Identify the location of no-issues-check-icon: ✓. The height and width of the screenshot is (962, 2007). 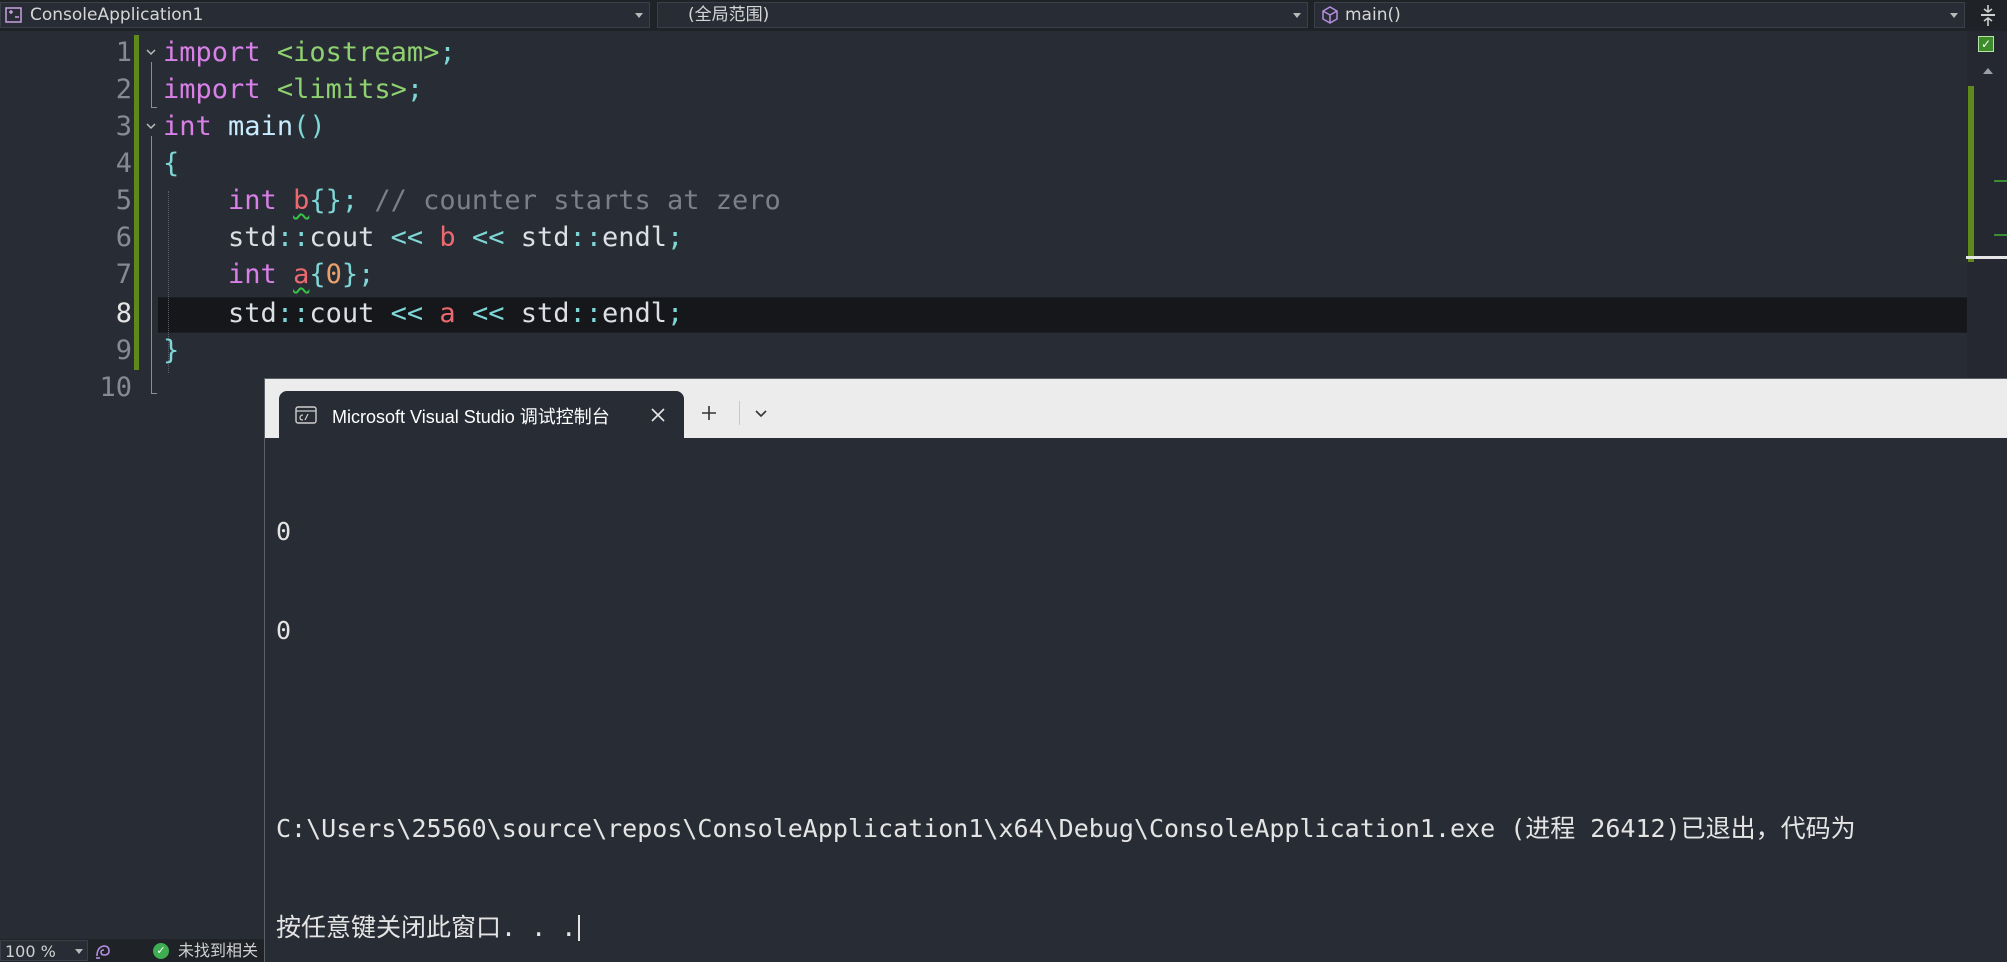
(161, 951).